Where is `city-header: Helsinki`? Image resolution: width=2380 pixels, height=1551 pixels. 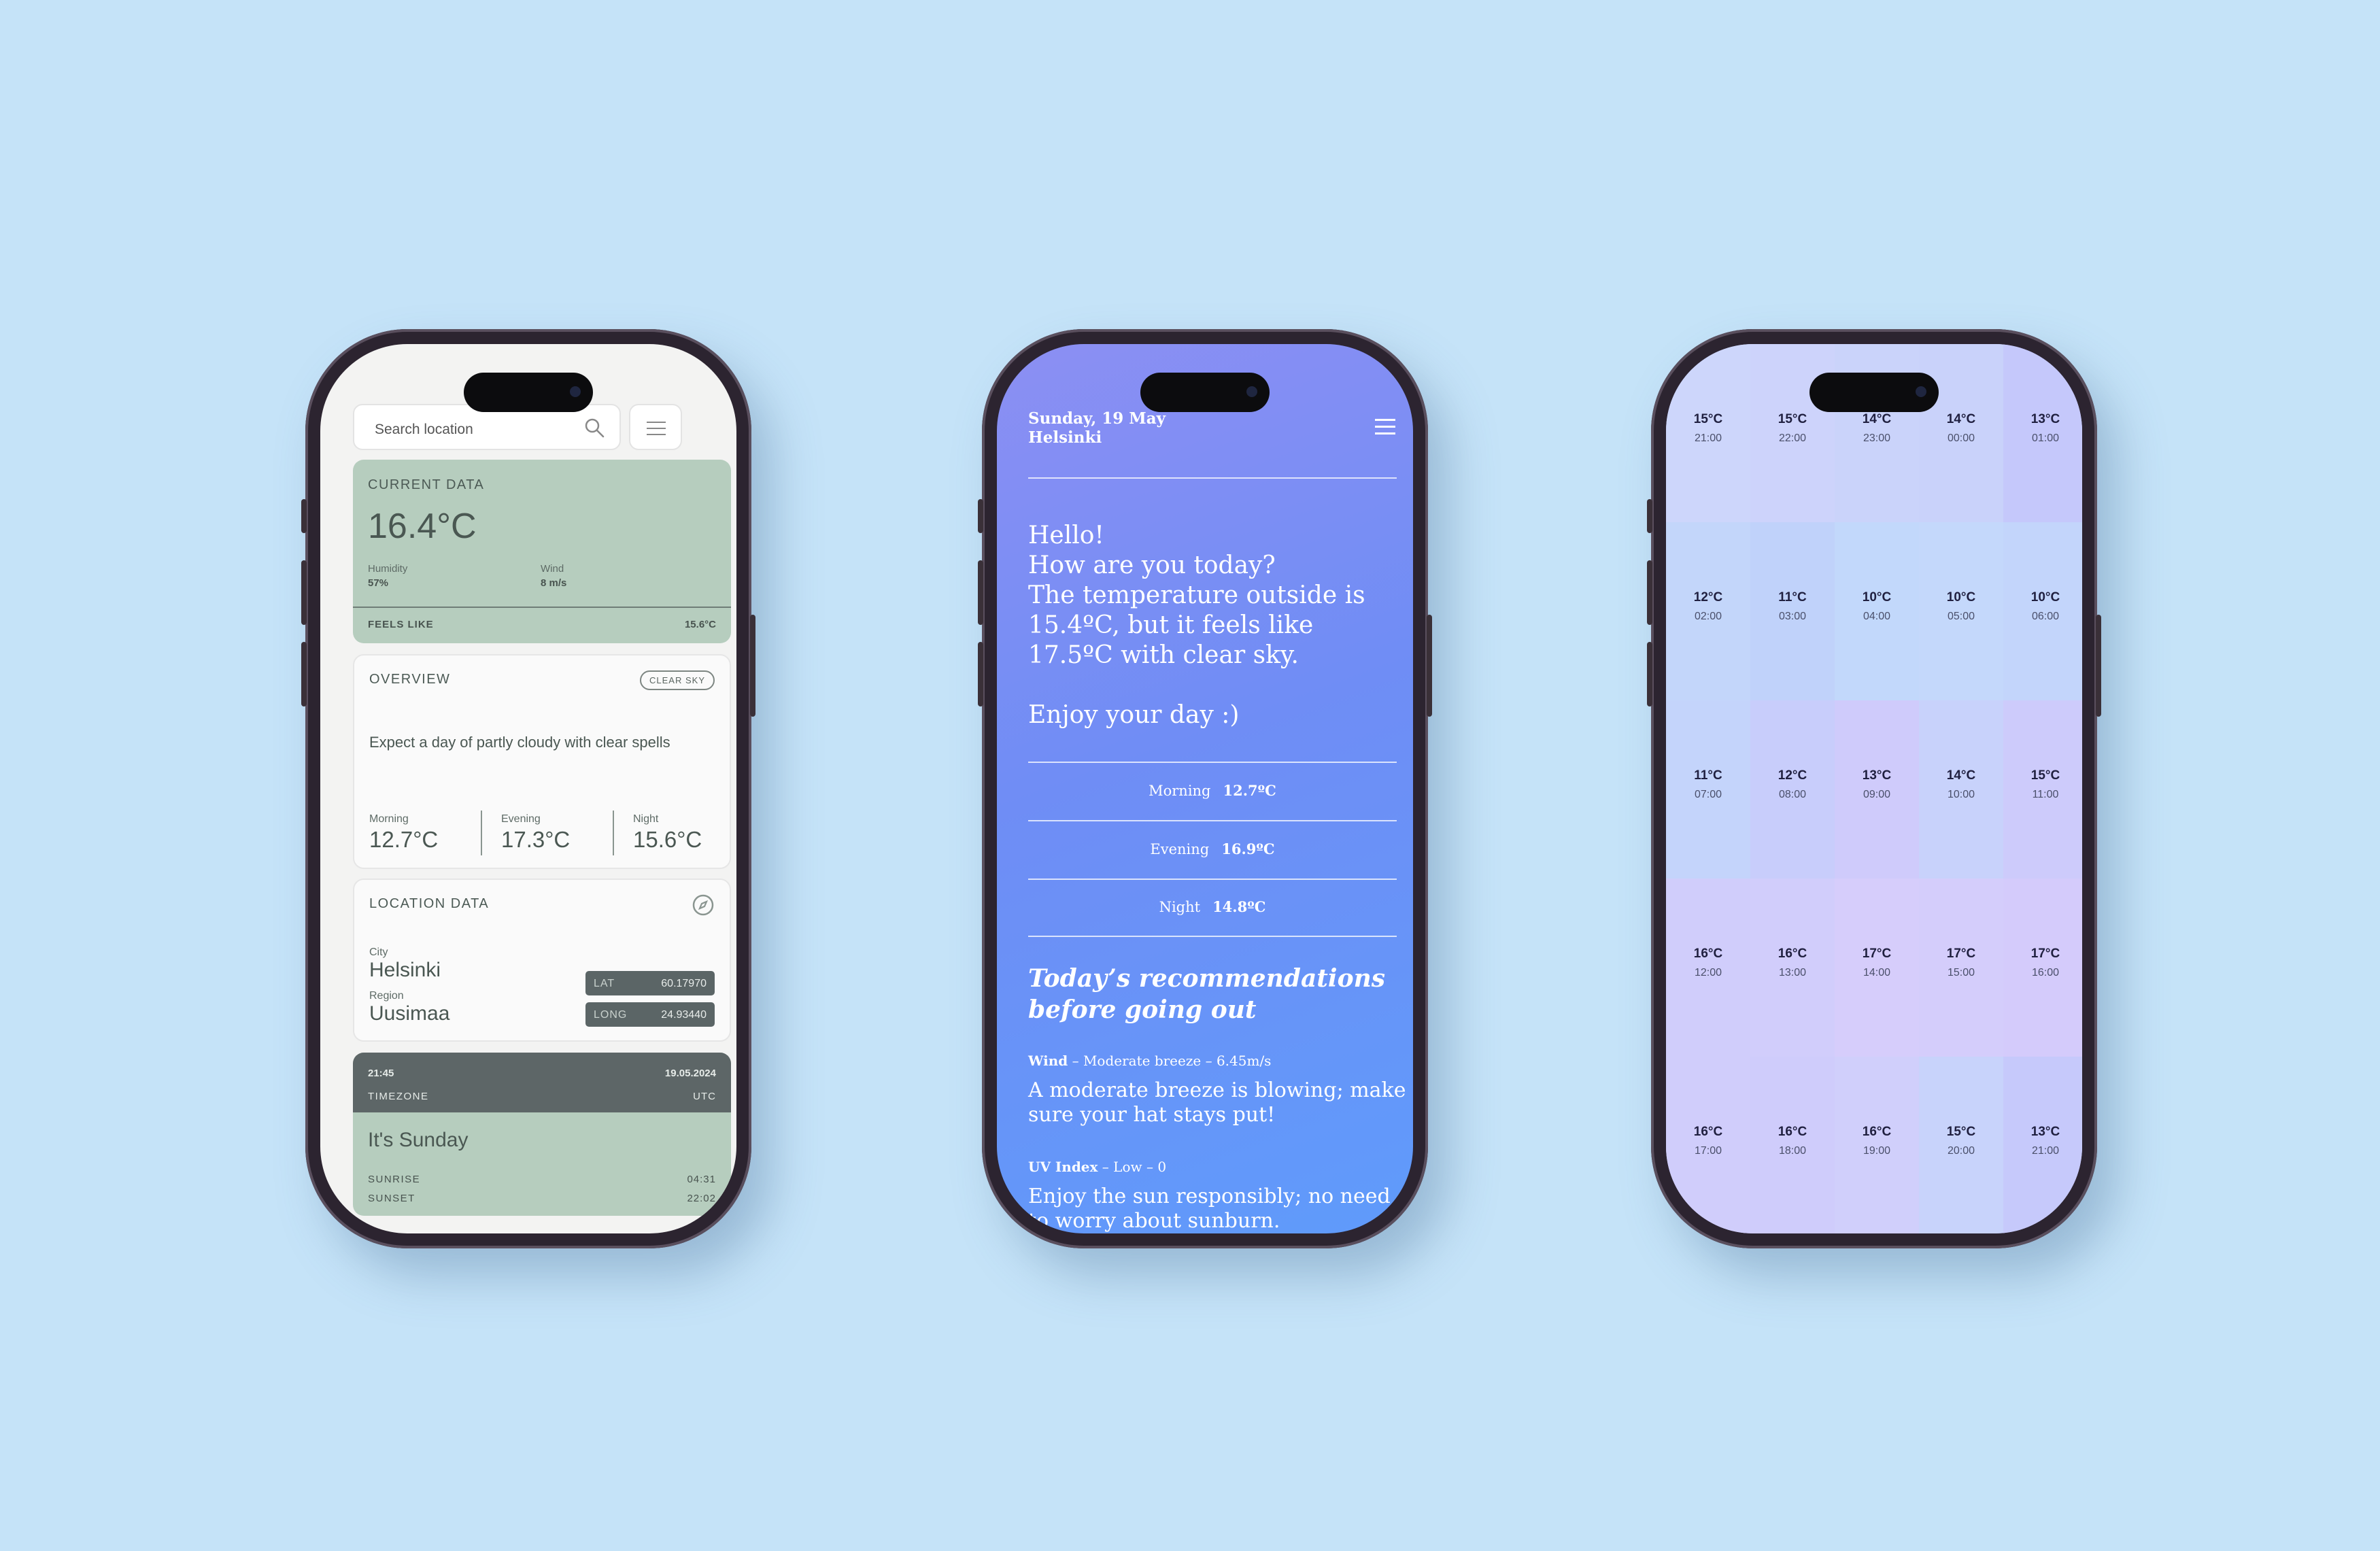 city-header: Helsinki is located at coordinates (1065, 437).